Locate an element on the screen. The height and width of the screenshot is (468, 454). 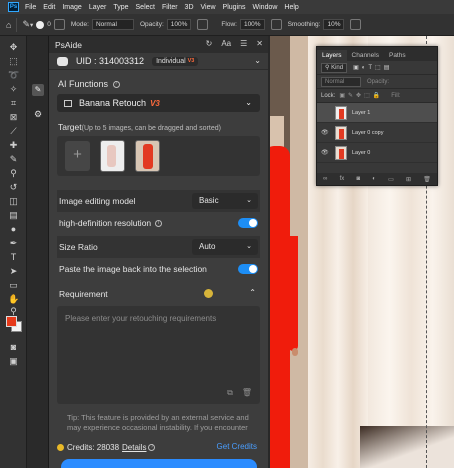
menu-help: Help is located at coordinates (291, 7).